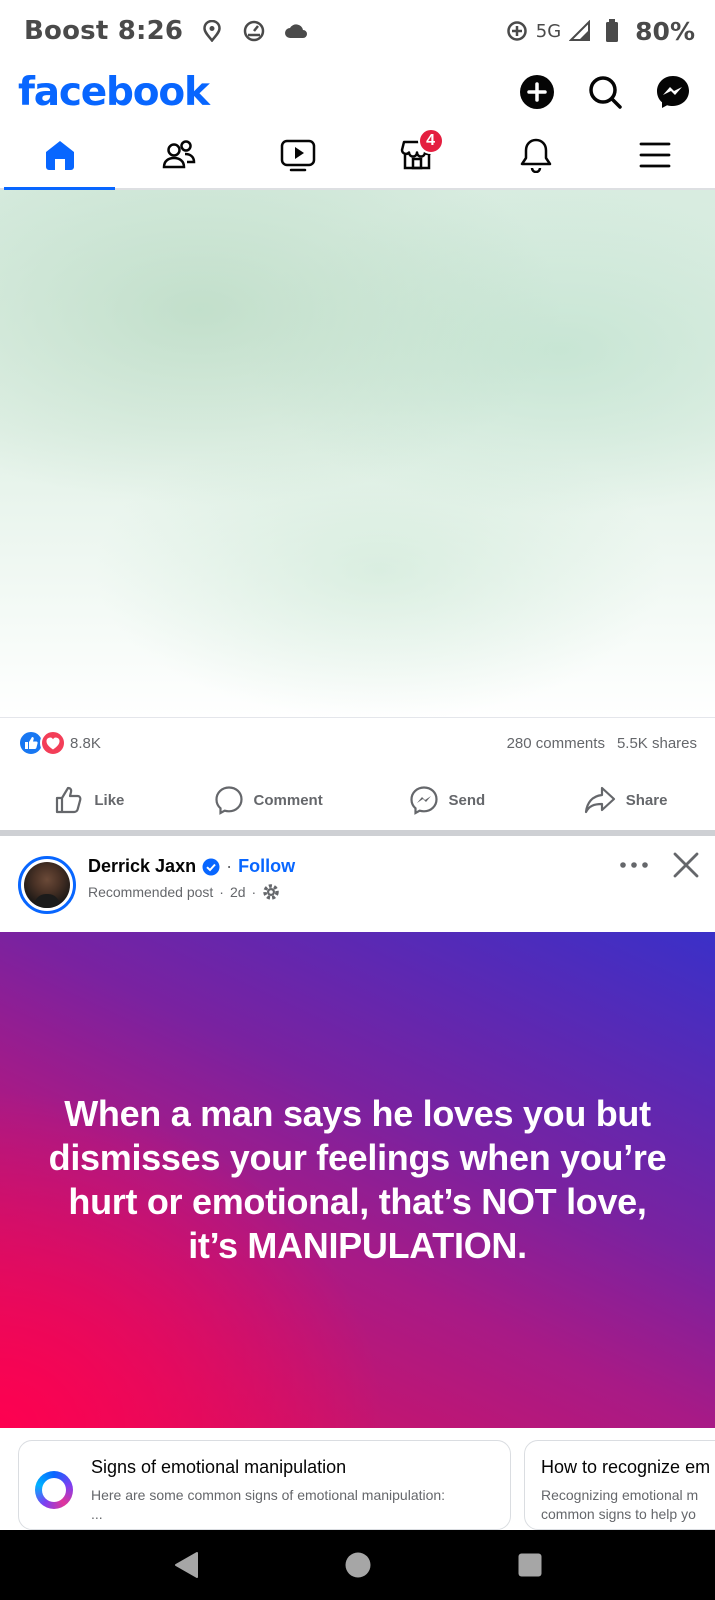 This screenshot has width=715, height=1600. I want to click on send-button: Send, so click(447, 800).